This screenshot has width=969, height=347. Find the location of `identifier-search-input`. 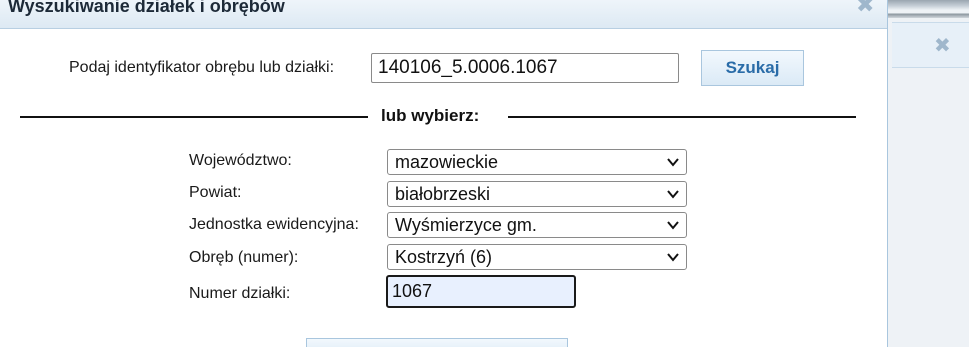

identifier-search-input is located at coordinates (525, 68).